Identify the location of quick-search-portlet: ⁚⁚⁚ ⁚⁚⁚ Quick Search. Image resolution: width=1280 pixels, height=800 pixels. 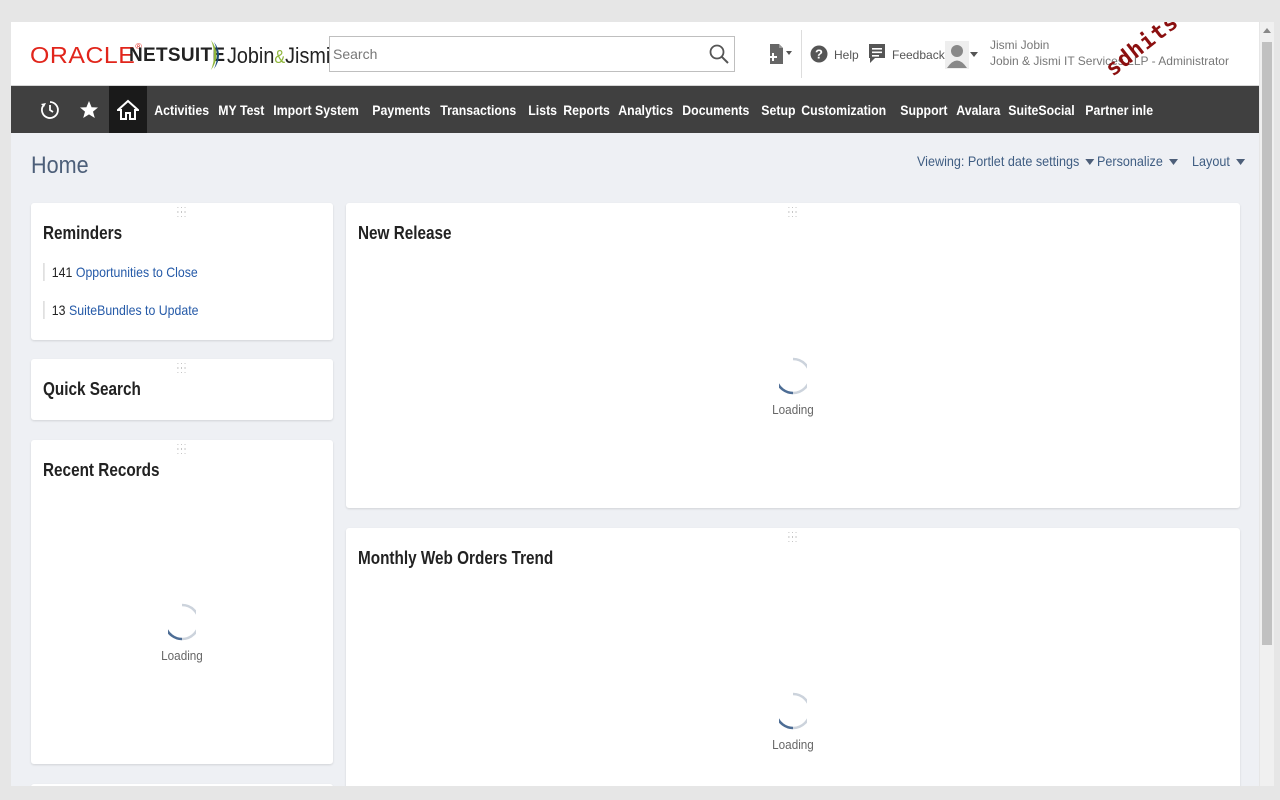
(182, 389).